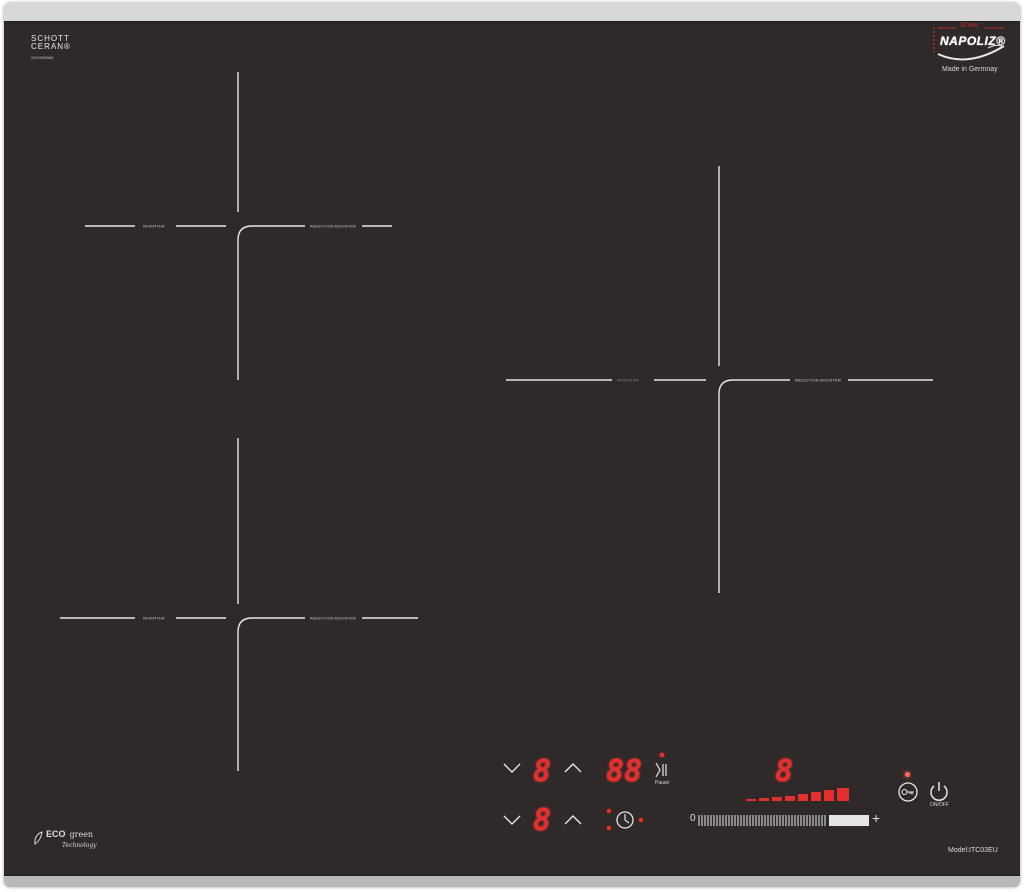 The image size is (1024, 892). What do you see at coordinates (818, 380) in the screenshot?
I see `zone-right-booster-label: INDUCTION BOOSTER` at bounding box center [818, 380].